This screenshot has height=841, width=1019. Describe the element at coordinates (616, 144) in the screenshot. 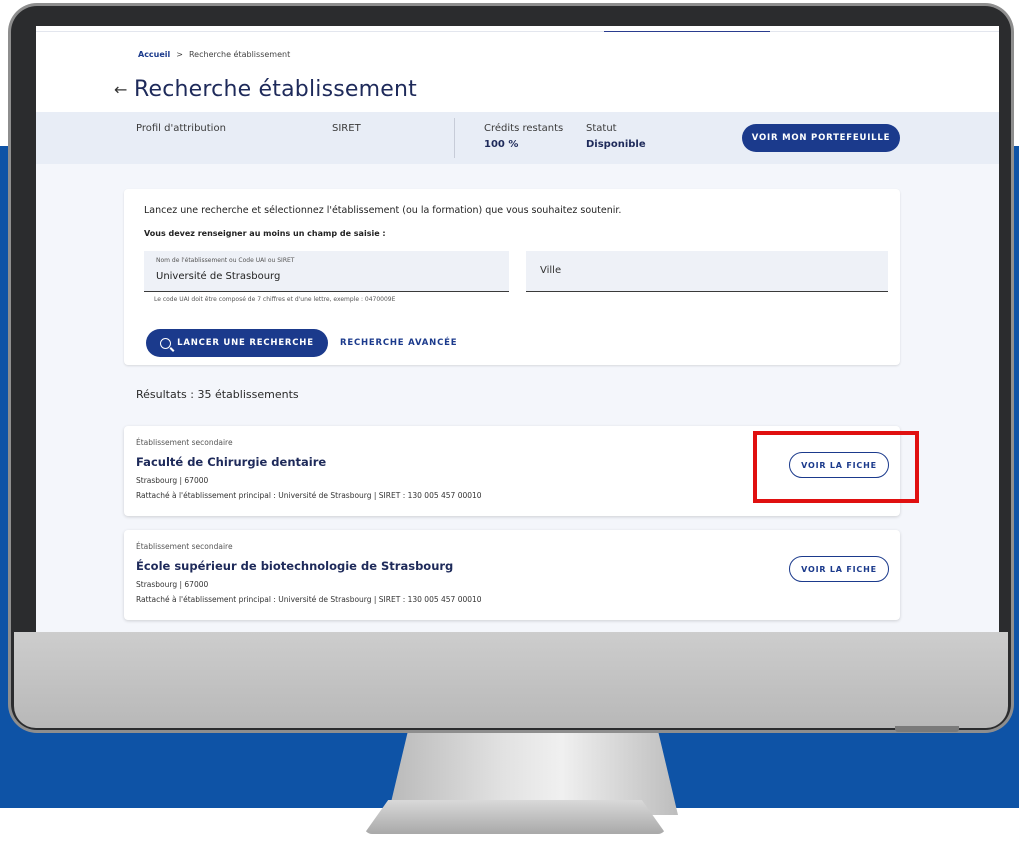

I see `status-value: Disponible` at that location.